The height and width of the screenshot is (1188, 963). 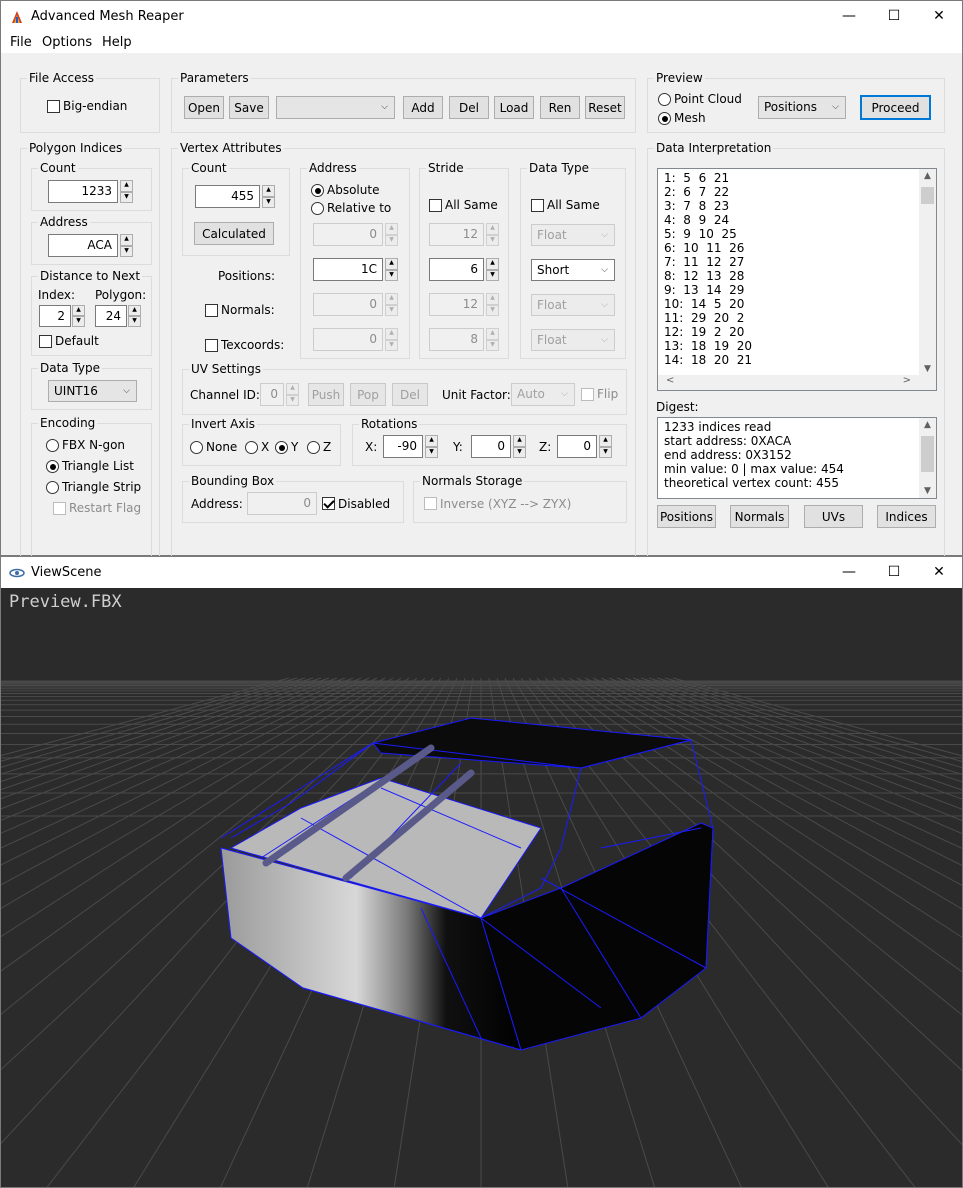 I want to click on viewscene-close-button: ✕, so click(x=939, y=572).